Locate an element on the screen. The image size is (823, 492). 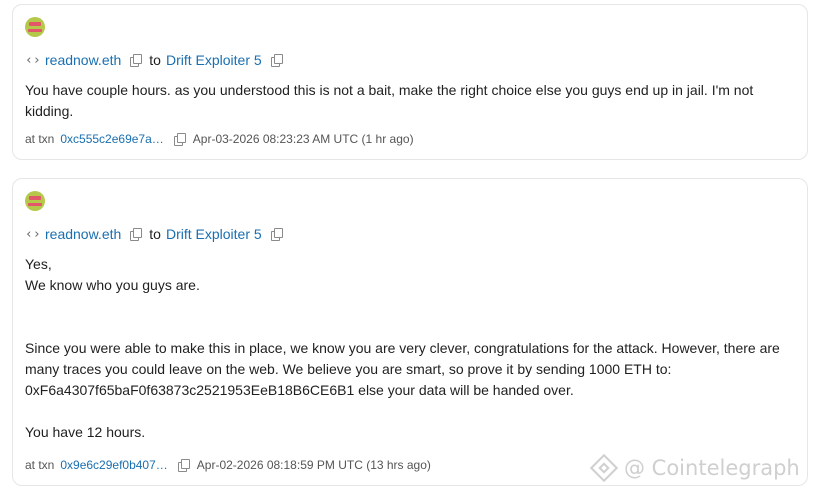
timestamp: Apr-03-2026 08:23:23 AM UTC (1 hr ago) is located at coordinates (303, 139).